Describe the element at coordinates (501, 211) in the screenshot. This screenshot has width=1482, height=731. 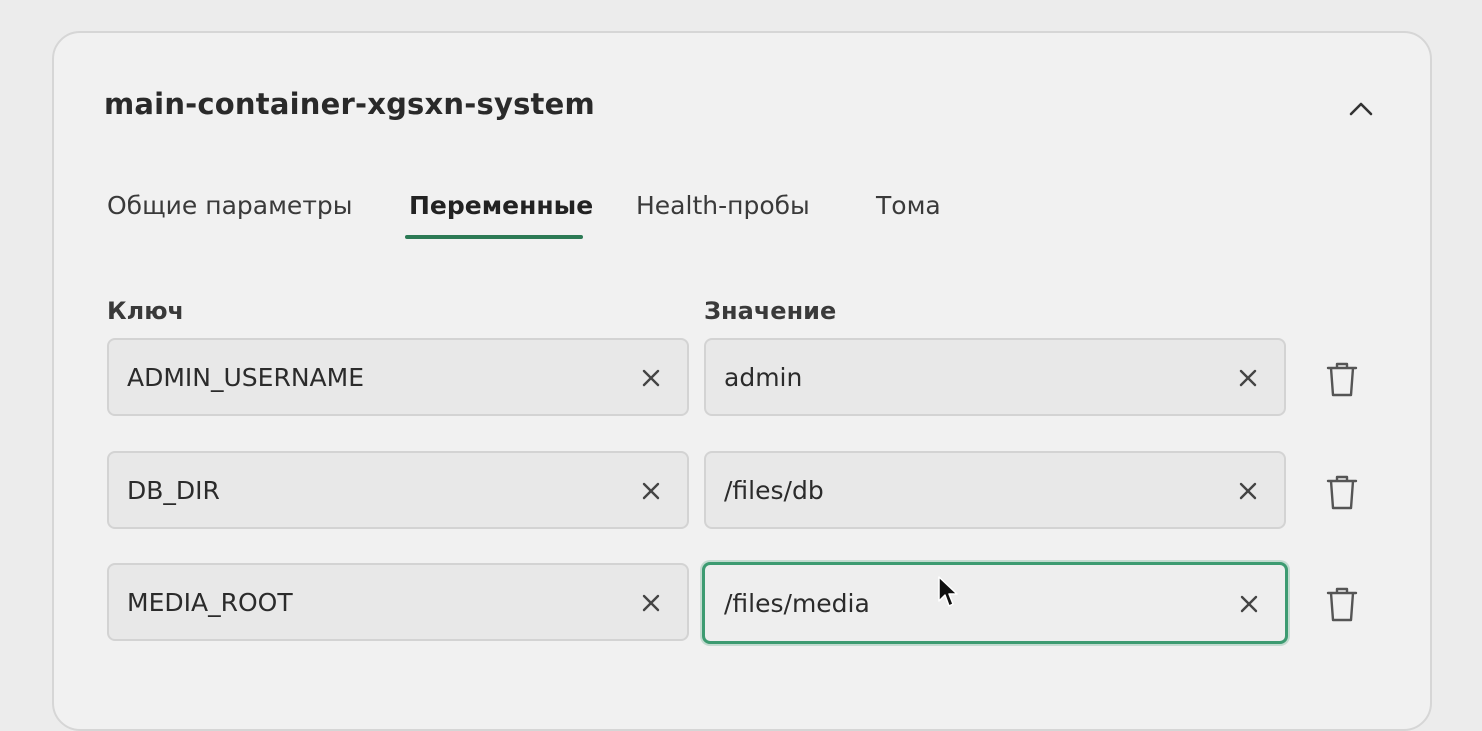
I see `tab-variables: Переменные` at that location.